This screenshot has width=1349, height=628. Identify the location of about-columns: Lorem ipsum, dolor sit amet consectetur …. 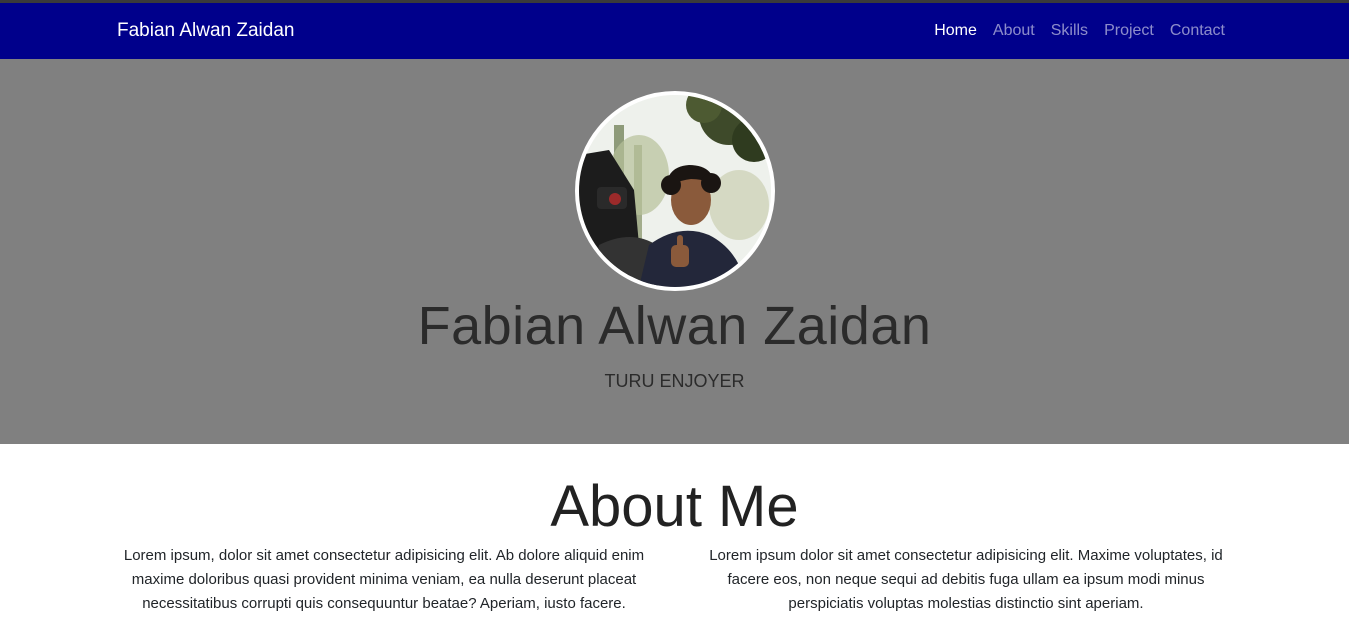
(675, 580).